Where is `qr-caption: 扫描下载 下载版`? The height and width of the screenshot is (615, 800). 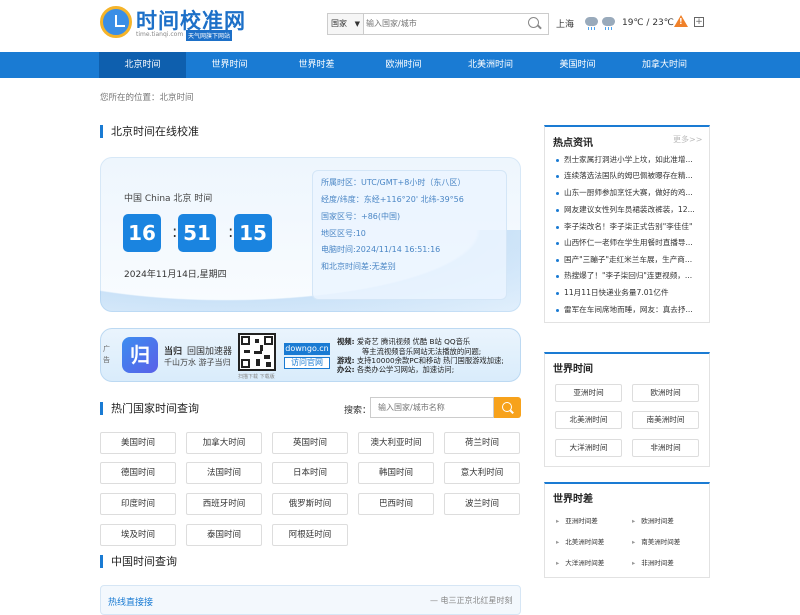 qr-caption: 扫描下载 下载版 is located at coordinates (256, 377).